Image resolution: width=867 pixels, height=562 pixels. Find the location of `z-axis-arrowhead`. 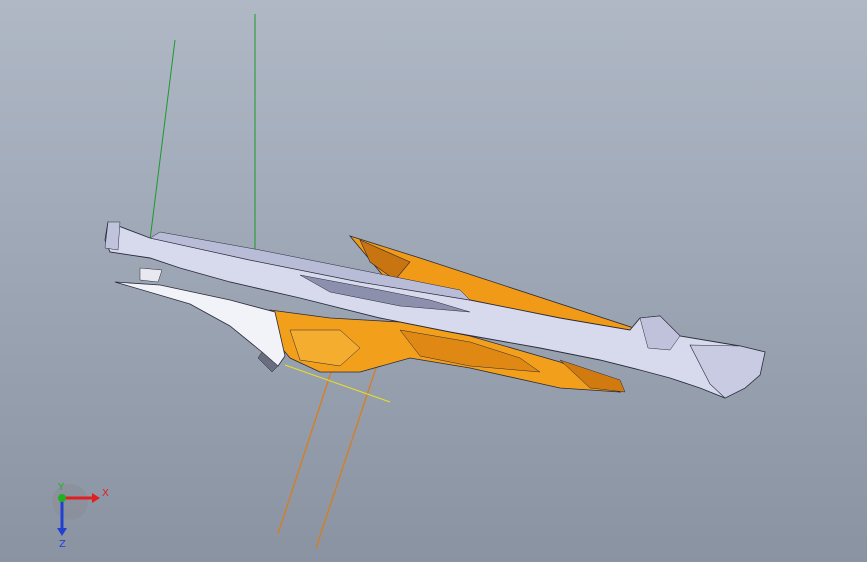

z-axis-arrowhead is located at coordinates (62, 532).